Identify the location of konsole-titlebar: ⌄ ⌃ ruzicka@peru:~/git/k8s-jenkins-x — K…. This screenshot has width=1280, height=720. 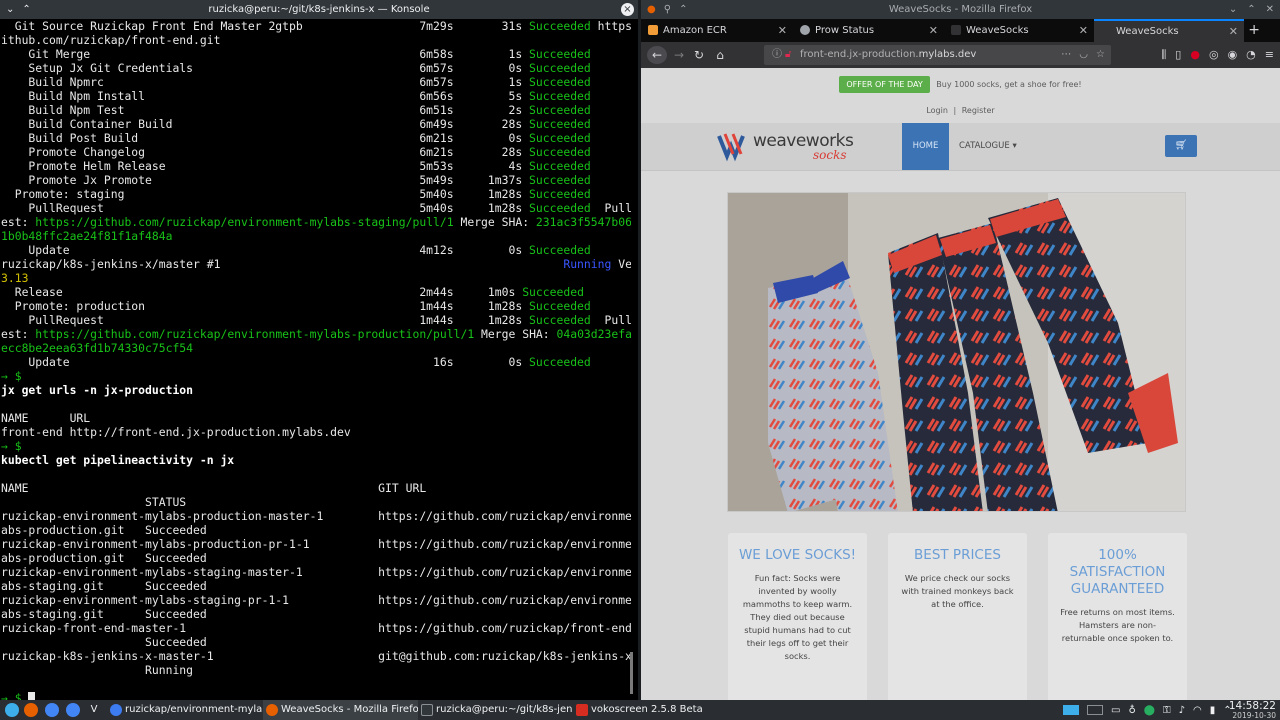
(319, 9).